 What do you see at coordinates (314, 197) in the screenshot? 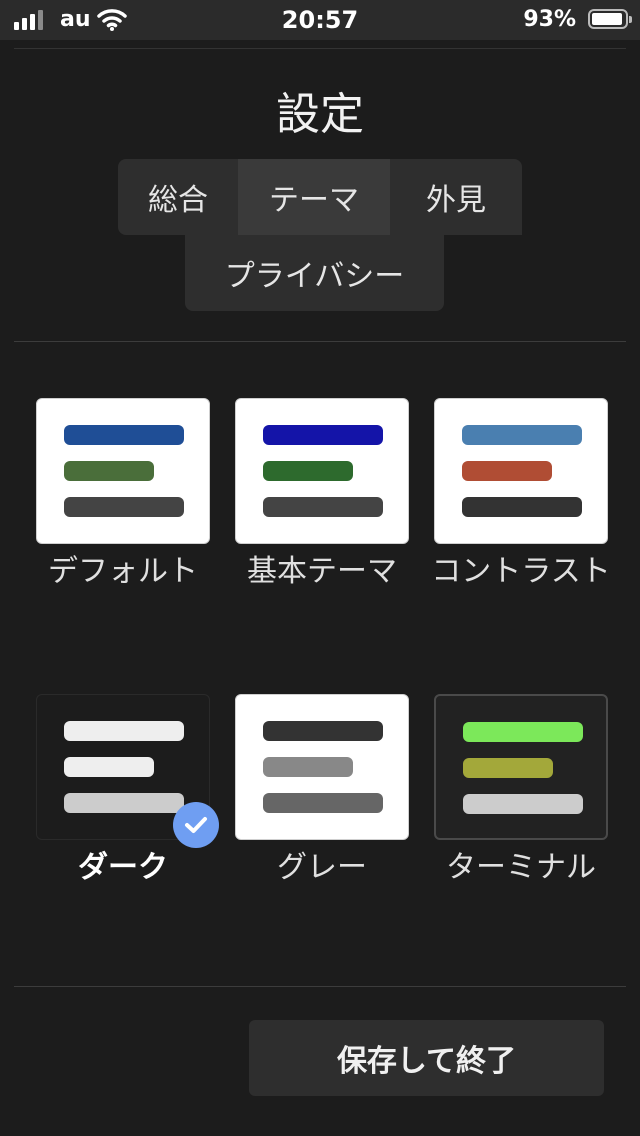
I see `tab-theme: テーマ` at bounding box center [314, 197].